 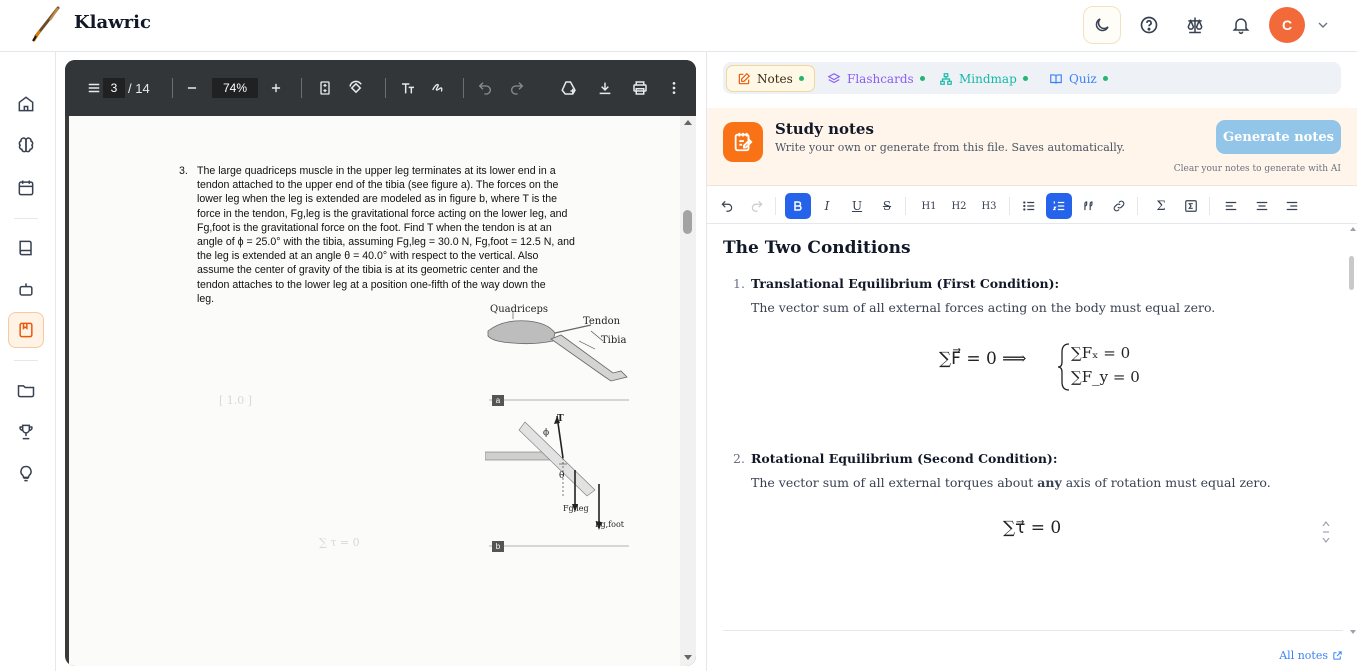 What do you see at coordinates (1352, 430) in the screenshot?
I see `editor-scrollbar` at bounding box center [1352, 430].